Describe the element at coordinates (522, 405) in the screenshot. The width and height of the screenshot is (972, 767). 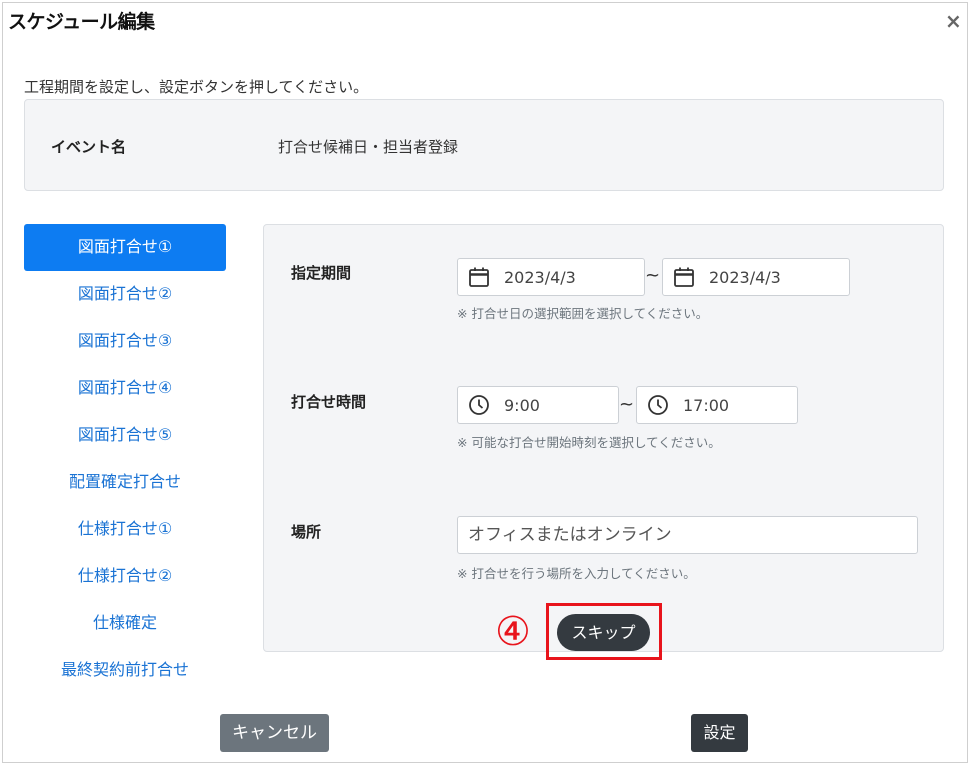
I see `time-start-value: 9:00` at that location.